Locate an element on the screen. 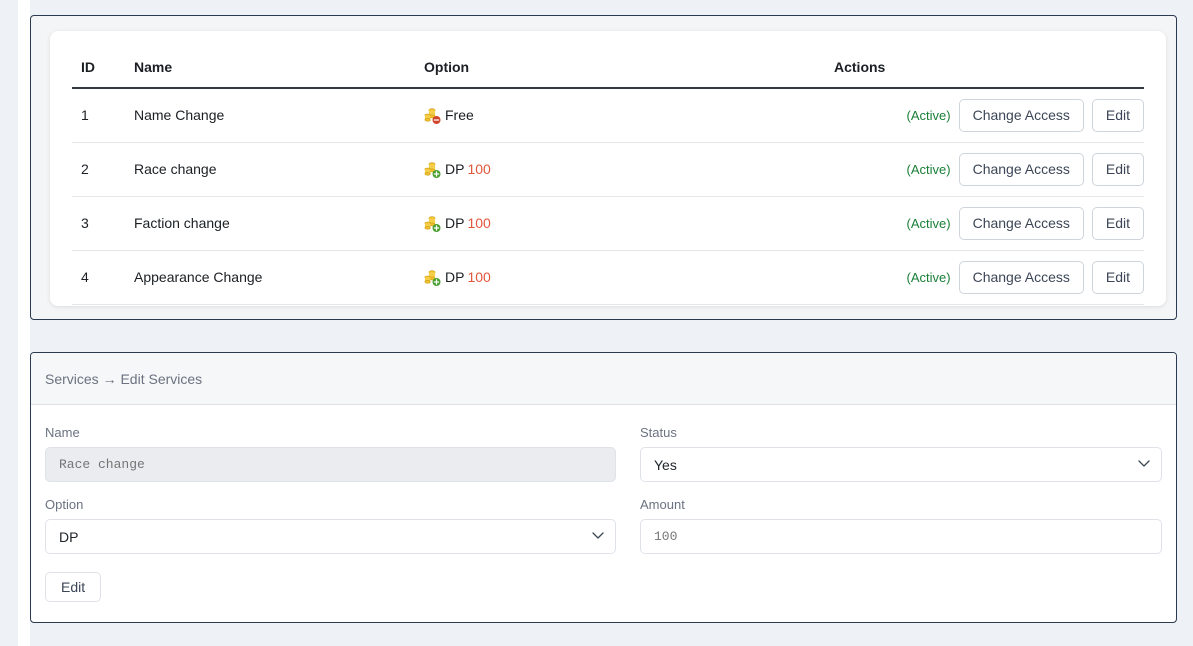 Image resolution: width=1193 pixels, height=646 pixels. cell-id: 1 is located at coordinates (103, 115).